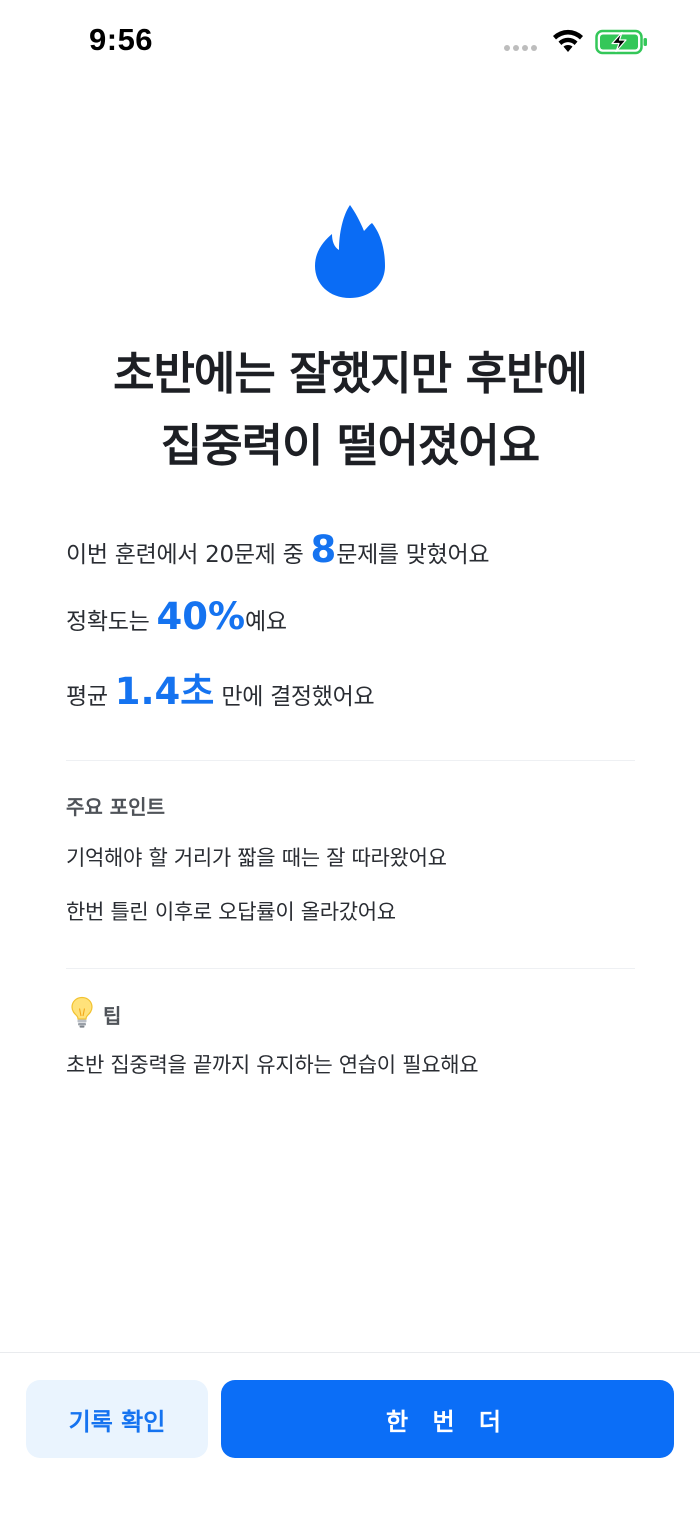 Image resolution: width=700 pixels, height=1515 pixels. I want to click on fire-icon, so click(350, 251).